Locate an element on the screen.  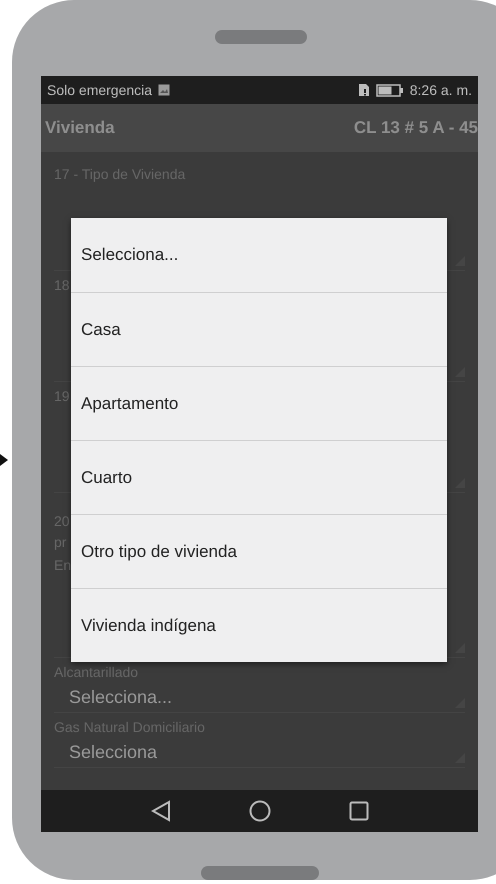
sim-alert-icon is located at coordinates (364, 90).